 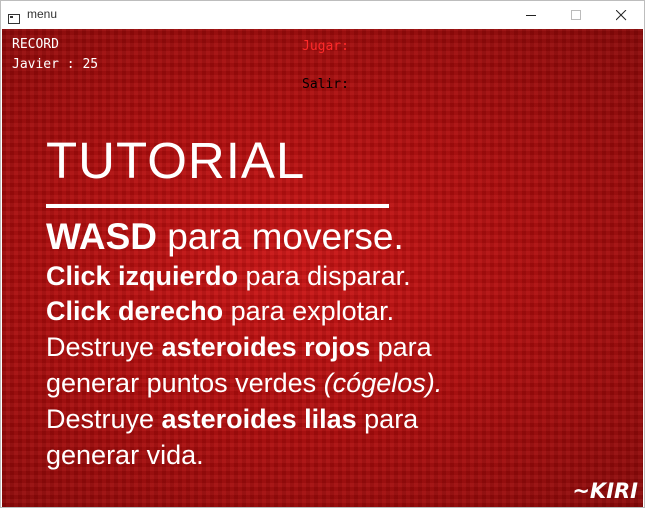 What do you see at coordinates (605, 491) in the screenshot?
I see `author-signature: ~KIRI` at bounding box center [605, 491].